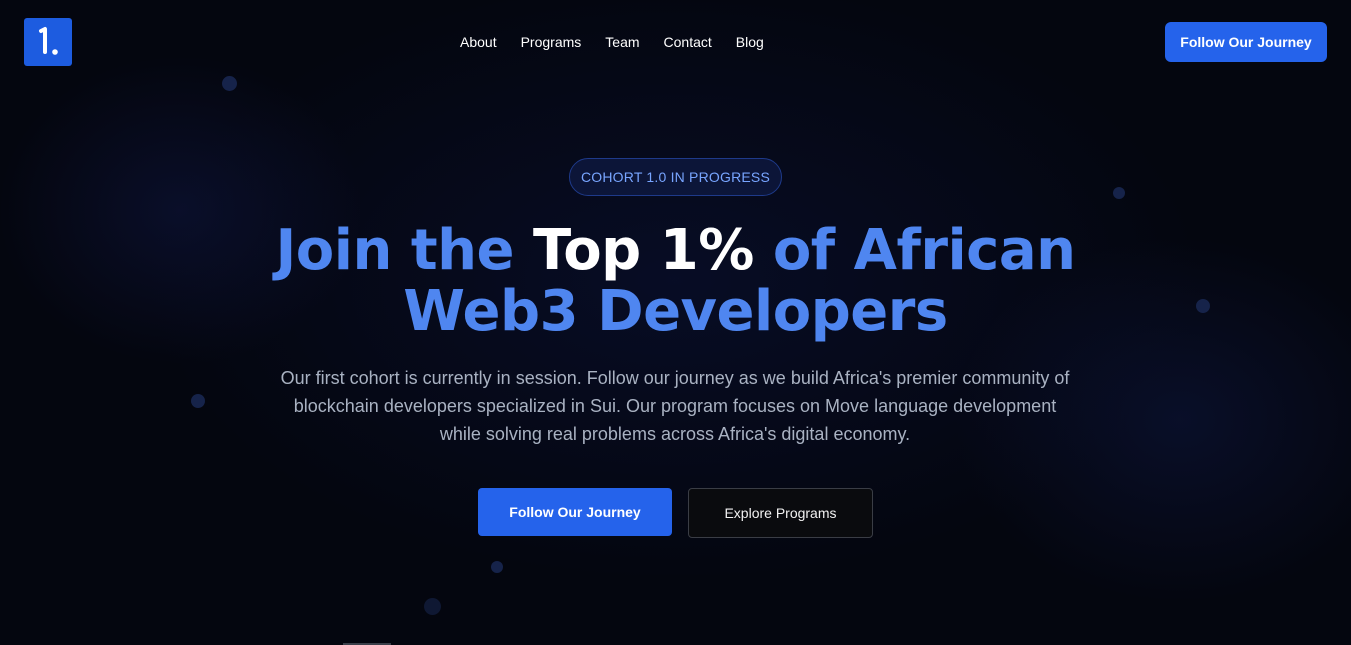 The height and width of the screenshot is (645, 1351). Describe the element at coordinates (750, 42) in the screenshot. I see `nav-blog: Blog` at that location.